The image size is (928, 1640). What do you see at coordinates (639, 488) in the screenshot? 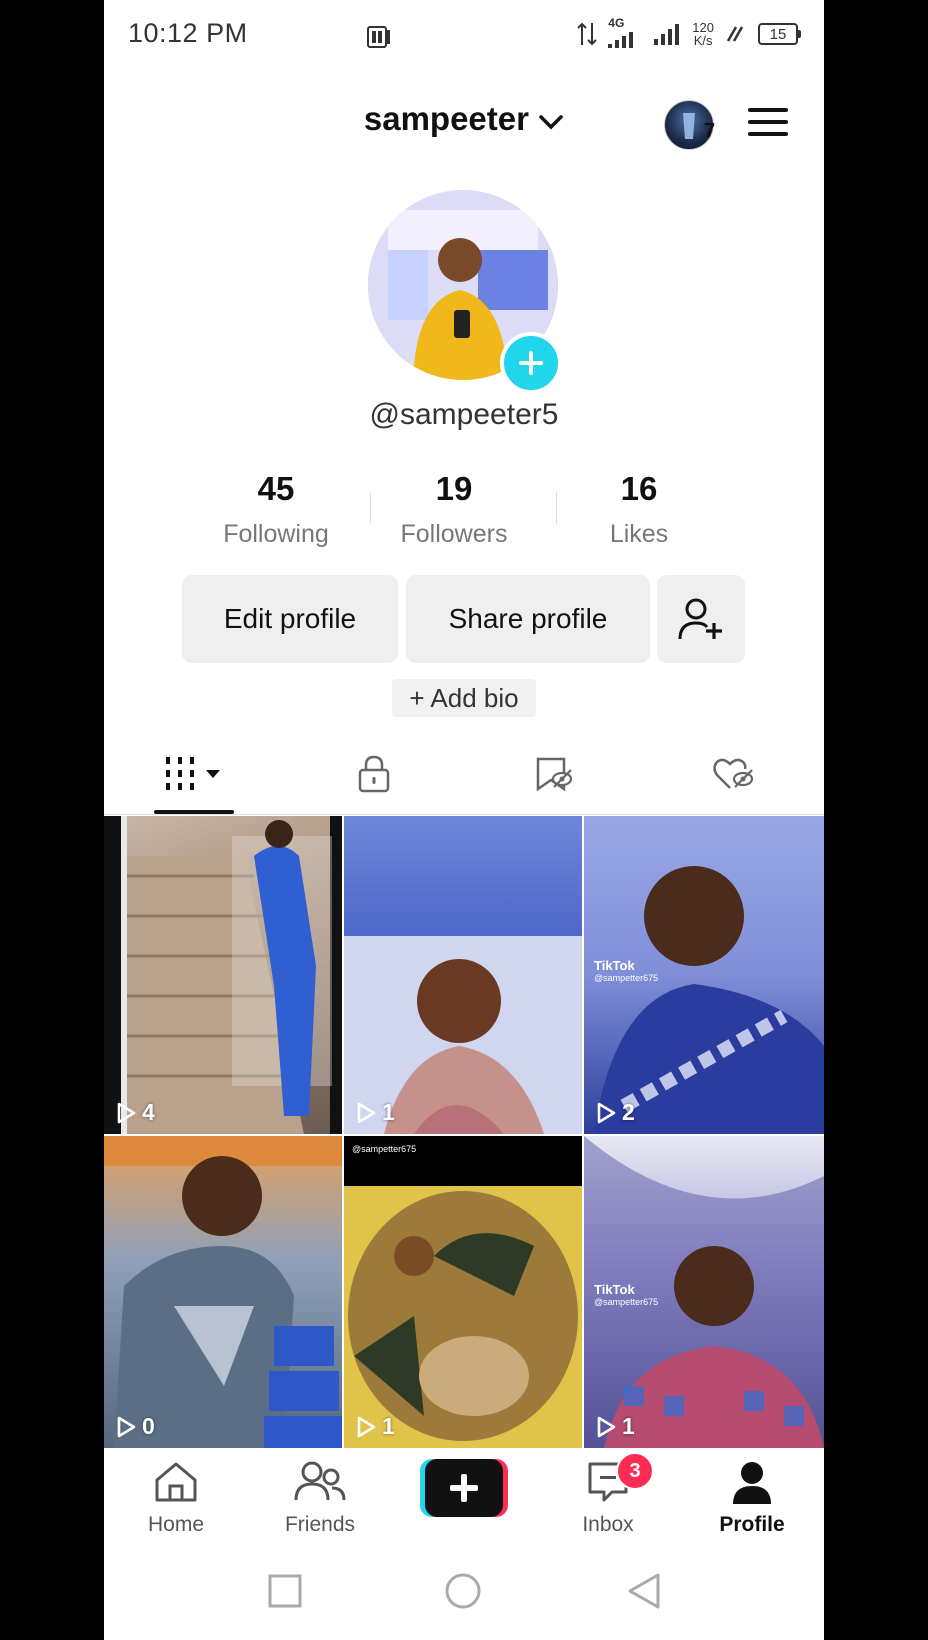
I see `likes-count: 16` at bounding box center [639, 488].